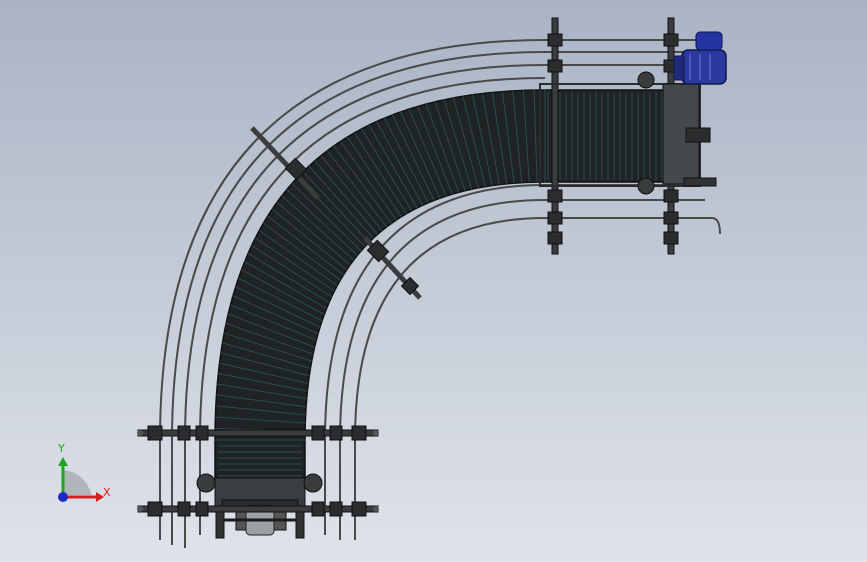 The height and width of the screenshot is (562, 867). What do you see at coordinates (704, 67) in the screenshot?
I see `motor-body` at bounding box center [704, 67].